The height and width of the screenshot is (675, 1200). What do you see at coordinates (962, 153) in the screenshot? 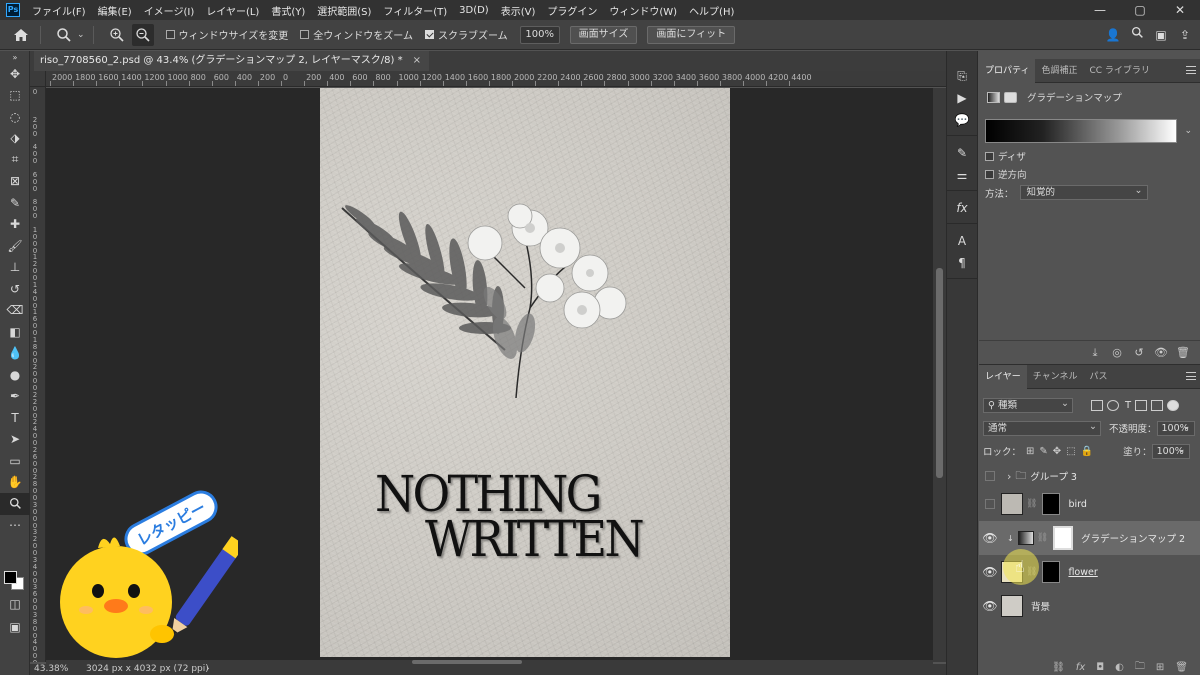
I see `brush-settings-icon: ✎` at bounding box center [962, 153].